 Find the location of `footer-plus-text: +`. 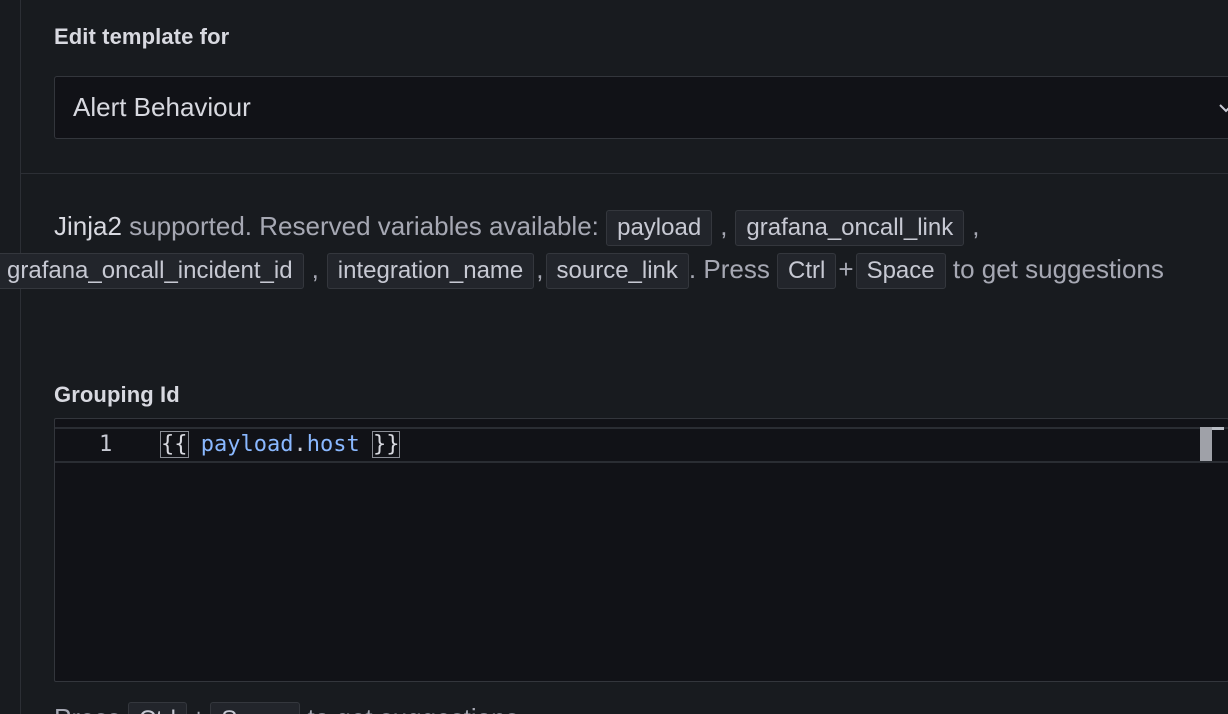

footer-plus-text: + is located at coordinates (198, 708).